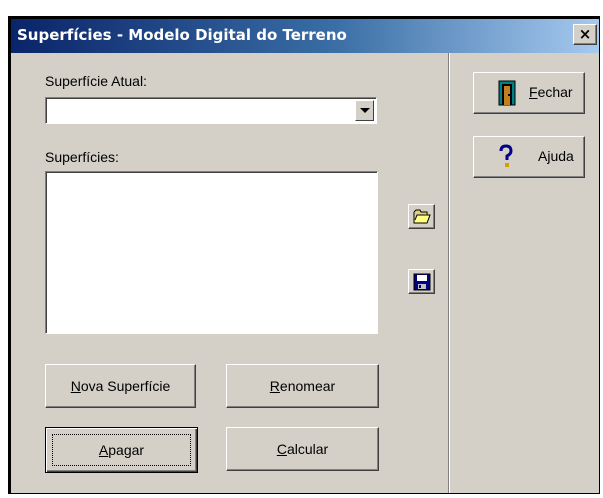 Image resolution: width=603 pixels, height=498 pixels. What do you see at coordinates (120, 386) in the screenshot?
I see `new-surface-button: Nova Superfície` at bounding box center [120, 386].